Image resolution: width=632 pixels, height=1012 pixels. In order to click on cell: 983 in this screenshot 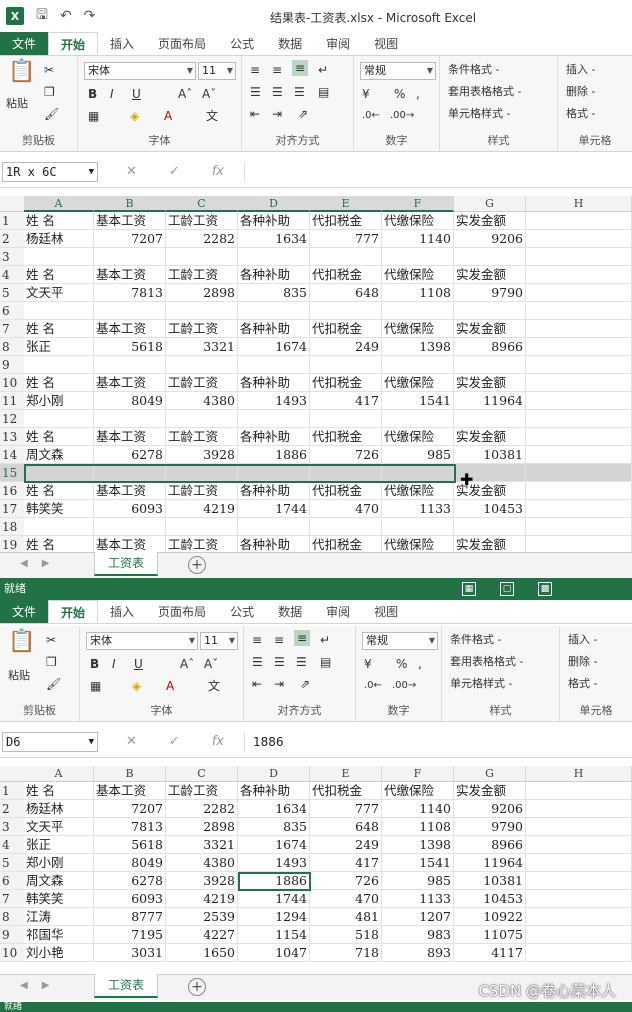, I will do `click(418, 934)`.